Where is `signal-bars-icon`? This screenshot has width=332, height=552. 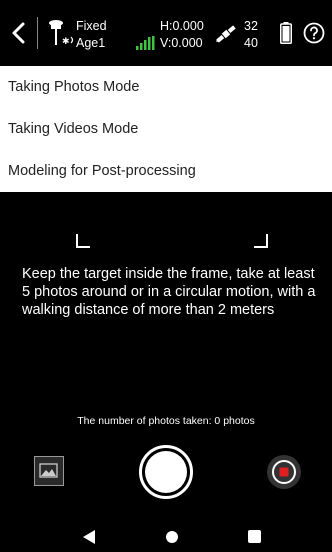
signal-bars-icon is located at coordinates (146, 43).